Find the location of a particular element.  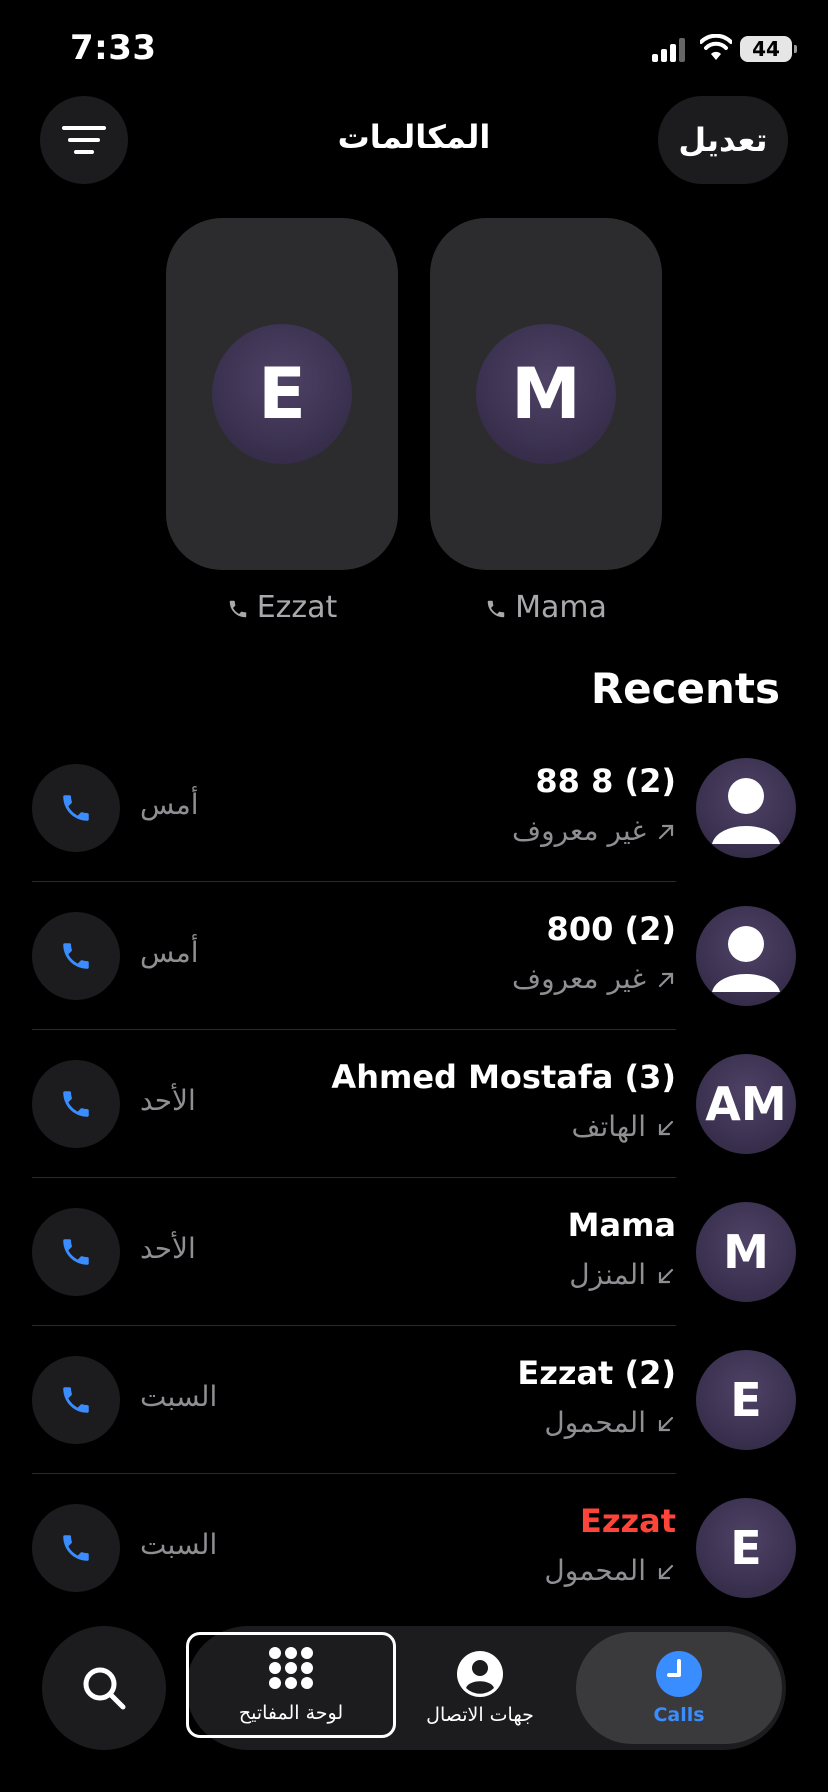

call-type: المنزل is located at coordinates (622, 1274).